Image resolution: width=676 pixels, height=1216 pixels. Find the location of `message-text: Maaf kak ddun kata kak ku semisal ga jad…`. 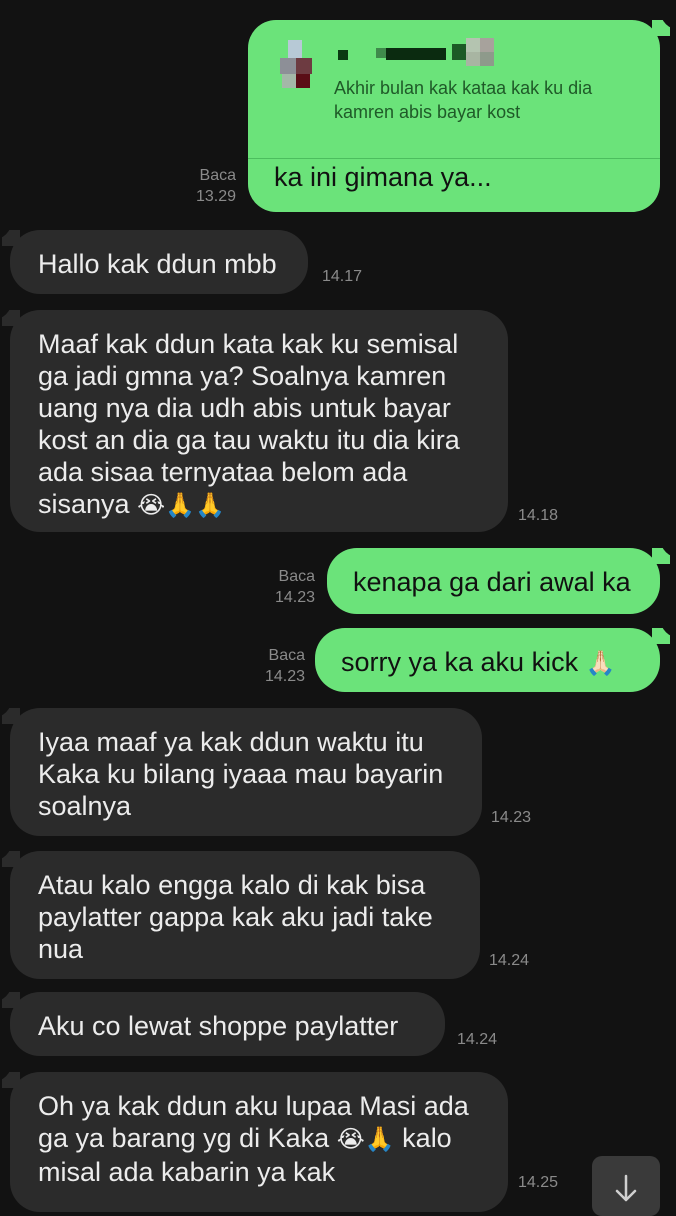

message-text: Maaf kak ddun kata kak ku semisal ga jad… is located at coordinates (249, 424).